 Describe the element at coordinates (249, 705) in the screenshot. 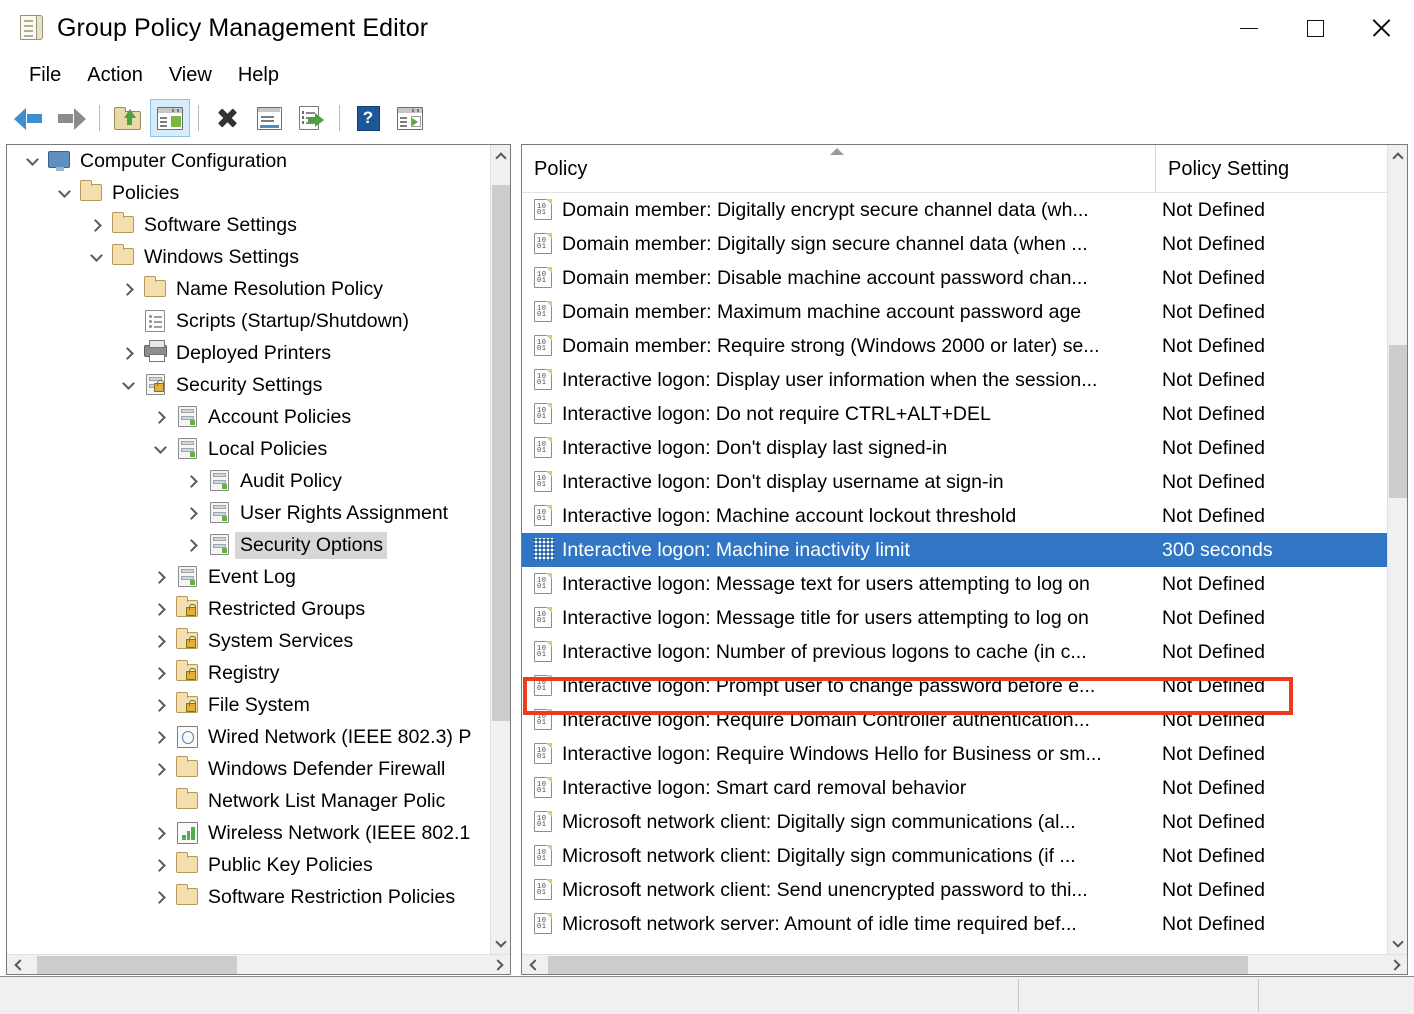

I see `tree-item-file-system: File System` at that location.